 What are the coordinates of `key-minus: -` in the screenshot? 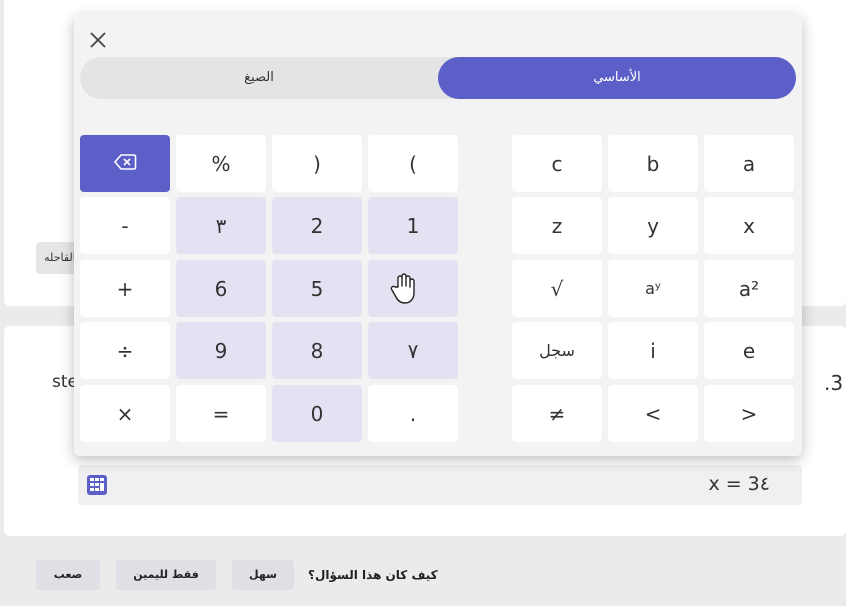 It's located at (125, 225).